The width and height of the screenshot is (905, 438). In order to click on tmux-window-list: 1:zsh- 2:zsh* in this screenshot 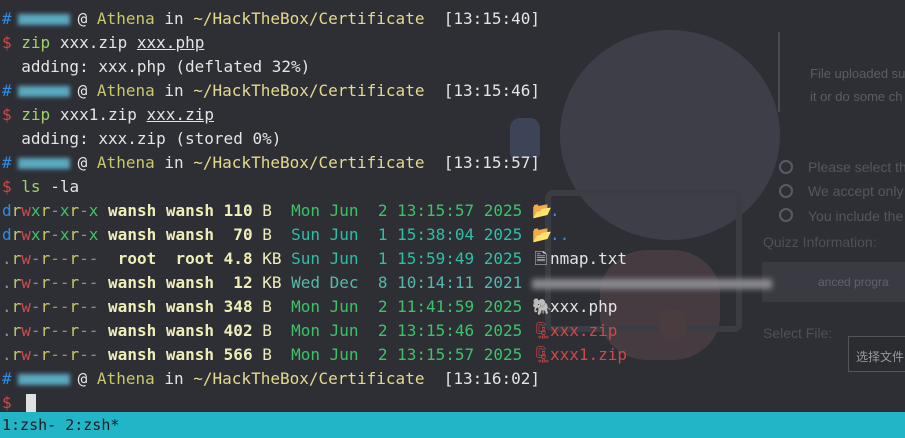, I will do `click(59, 425)`.